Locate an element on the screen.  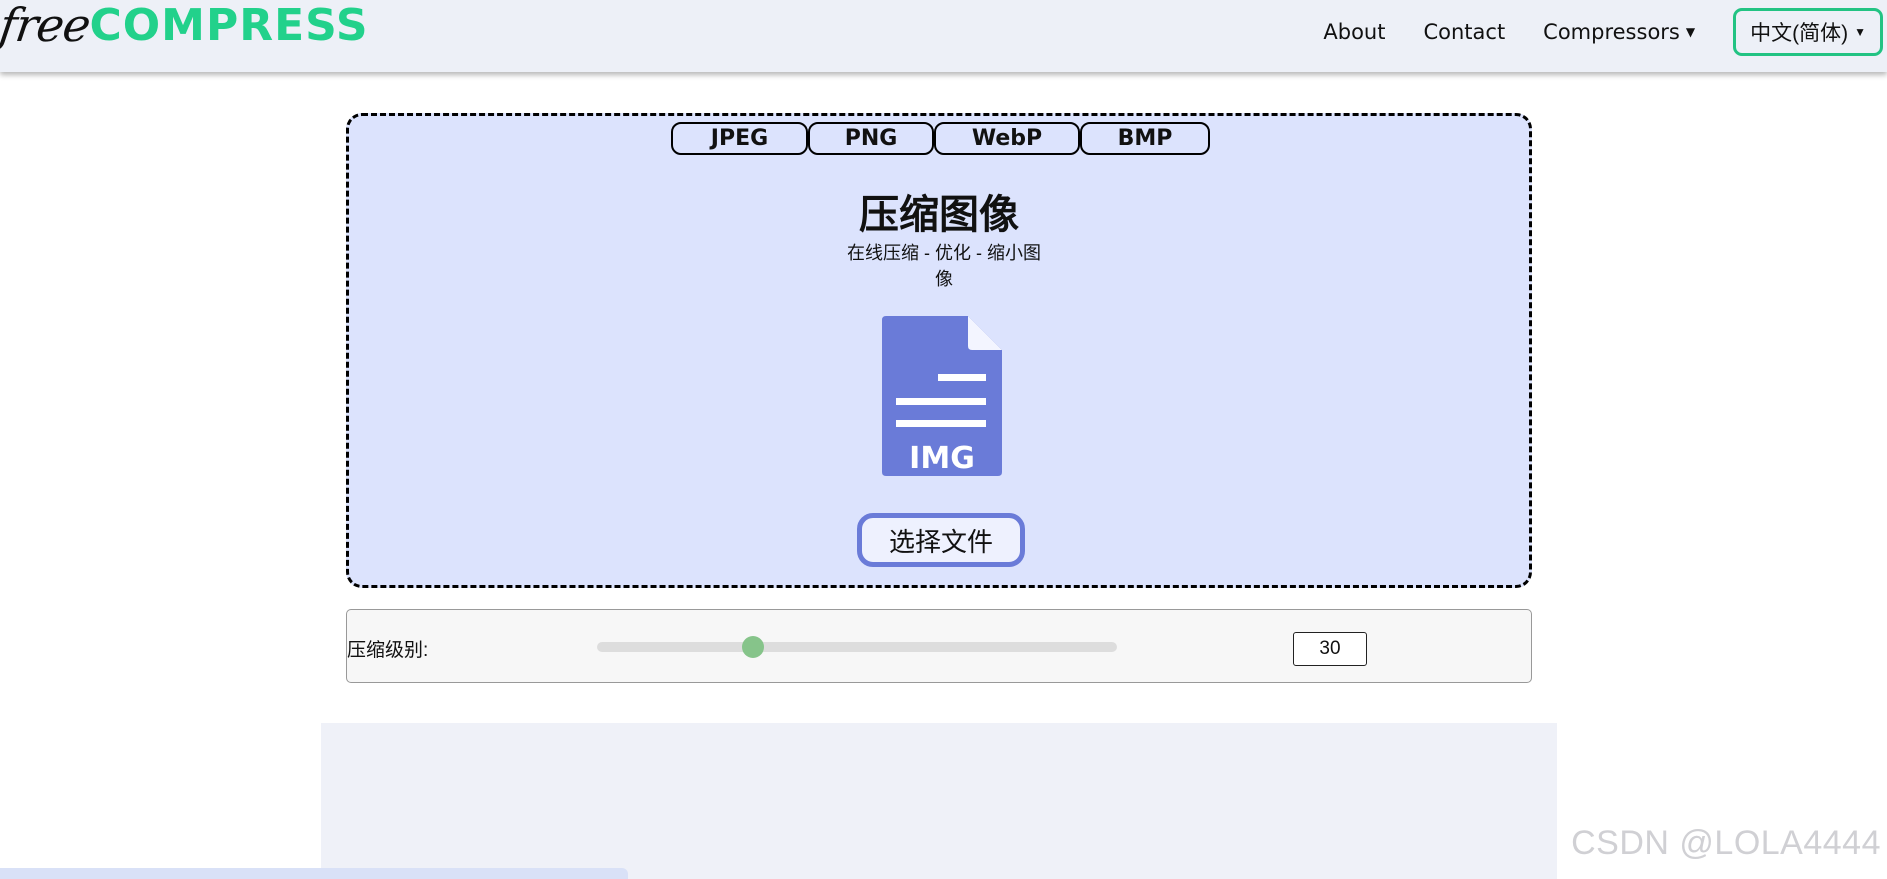
tab-png: PNG is located at coordinates (871, 138).